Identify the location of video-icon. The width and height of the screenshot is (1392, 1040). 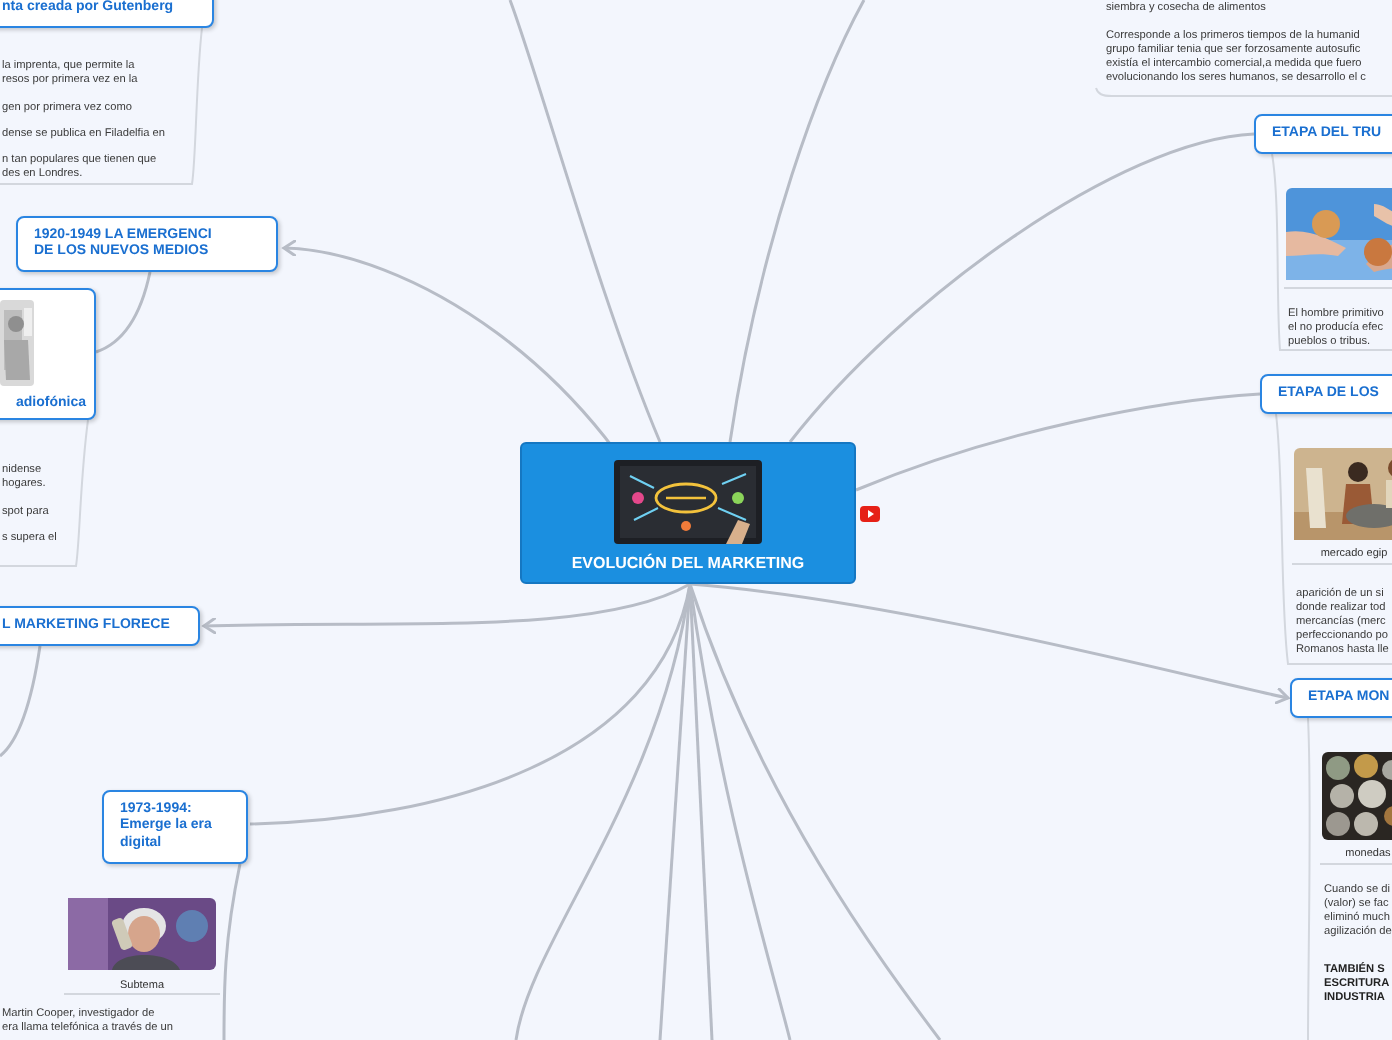
(870, 514).